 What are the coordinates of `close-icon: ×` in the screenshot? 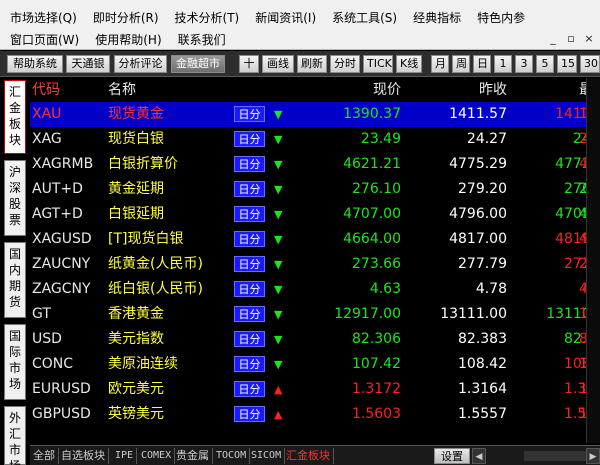 It's located at (589, 38).